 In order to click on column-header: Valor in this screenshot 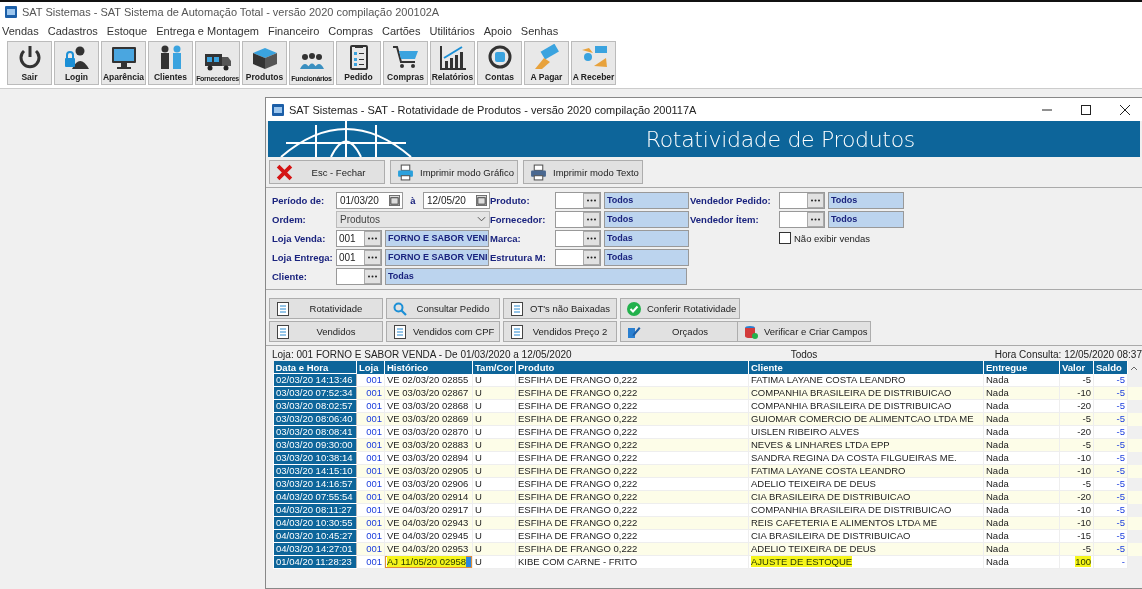, I will do `click(1076, 367)`.